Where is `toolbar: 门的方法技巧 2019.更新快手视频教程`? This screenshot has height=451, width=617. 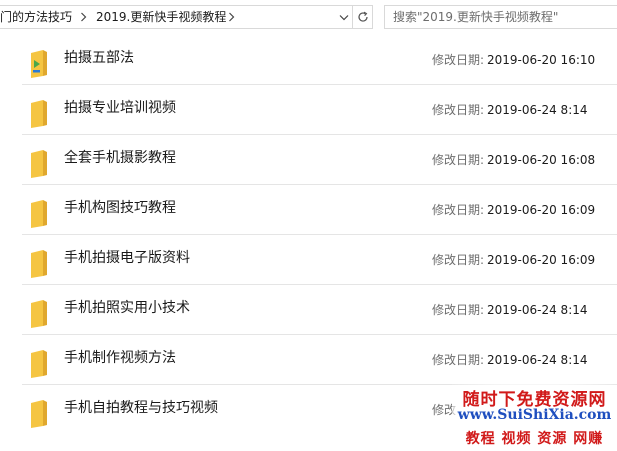 toolbar: 门的方法技巧 2019.更新快手视频教程 is located at coordinates (308, 17).